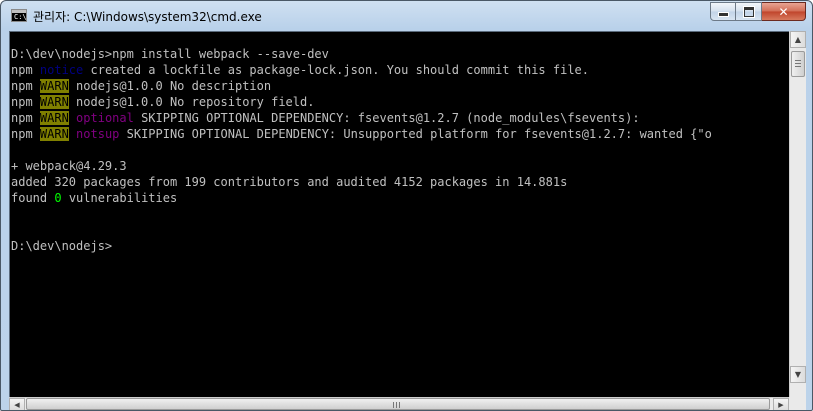 The width and height of the screenshot is (813, 411). What do you see at coordinates (62, 246) in the screenshot?
I see `console-text: D:\dev\nodejs>` at bounding box center [62, 246].